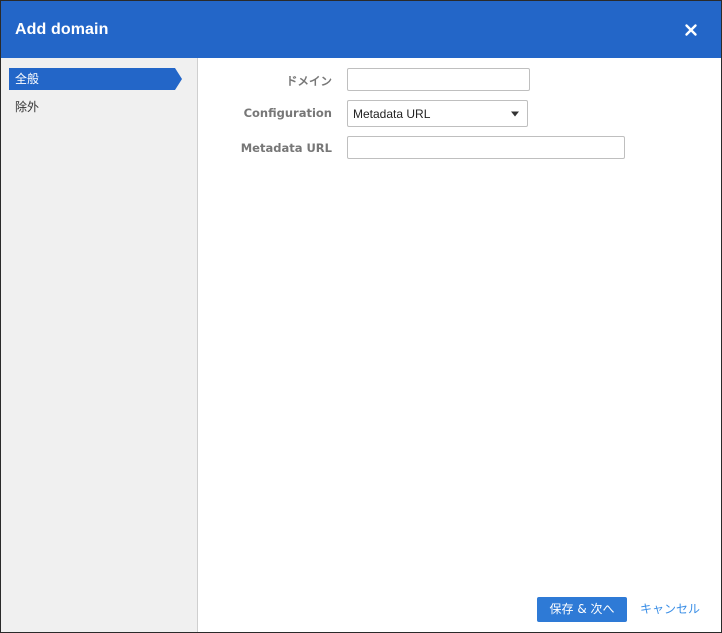 The width and height of the screenshot is (722, 633). I want to click on sidebar-item-label: 除外, so click(27, 107).